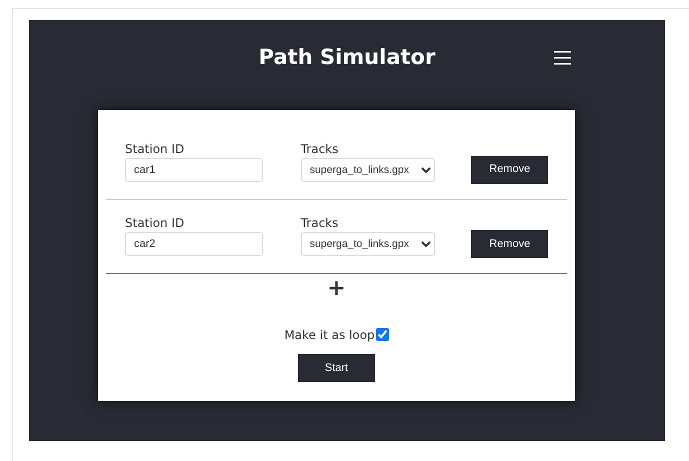 The image size is (689, 461). Describe the element at coordinates (347, 57) in the screenshot. I see `app-title: Path Simulator` at that location.